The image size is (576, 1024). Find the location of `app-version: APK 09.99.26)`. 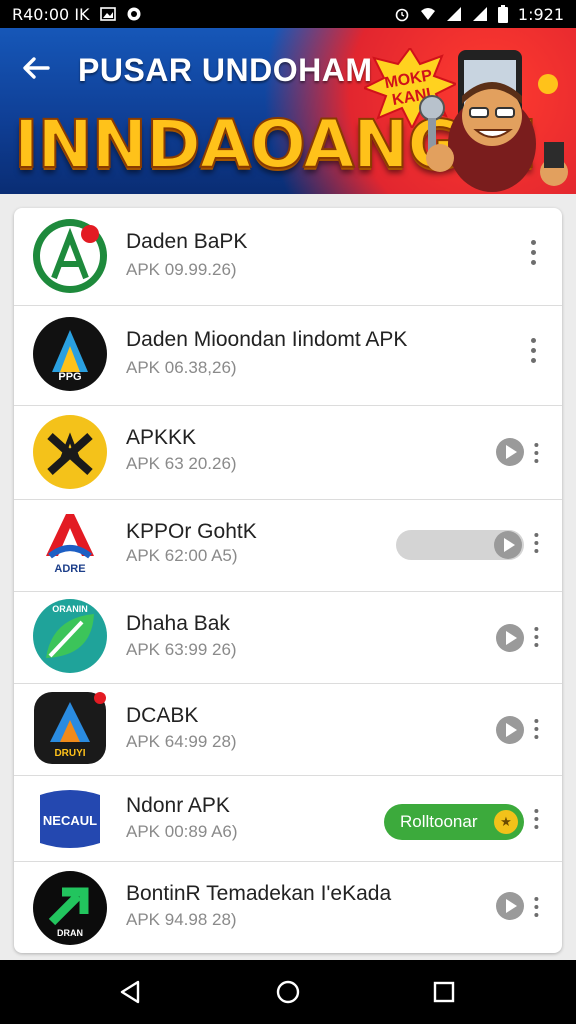

app-version: APK 09.99.26) is located at coordinates (181, 269).